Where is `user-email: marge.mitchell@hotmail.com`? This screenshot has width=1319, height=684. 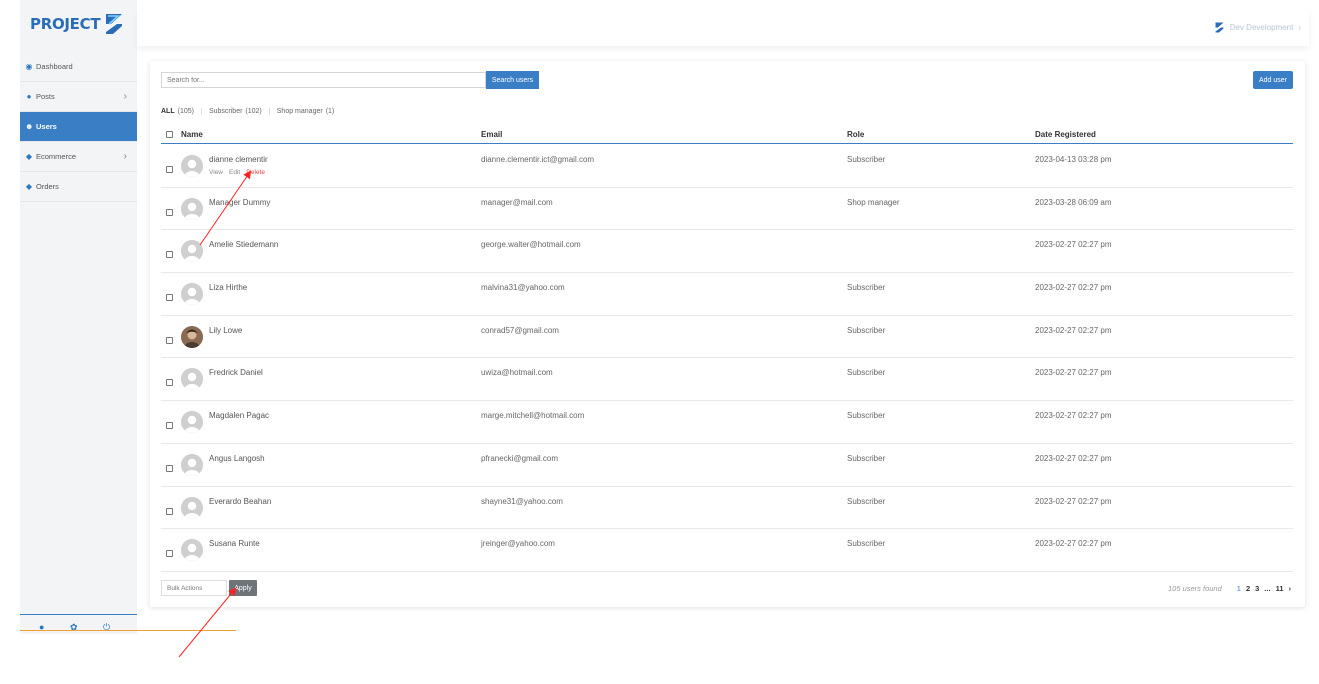
user-email: marge.mitchell@hotmail.com is located at coordinates (533, 416).